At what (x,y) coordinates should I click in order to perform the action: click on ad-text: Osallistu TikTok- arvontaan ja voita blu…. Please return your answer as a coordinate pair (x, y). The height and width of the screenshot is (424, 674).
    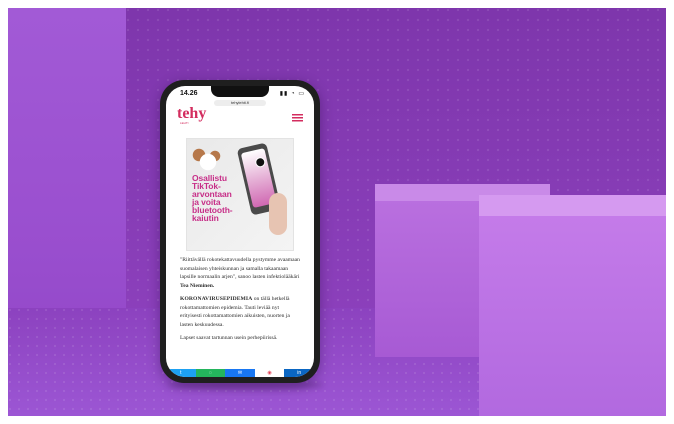
    Looking at the image, I should click on (225, 198).